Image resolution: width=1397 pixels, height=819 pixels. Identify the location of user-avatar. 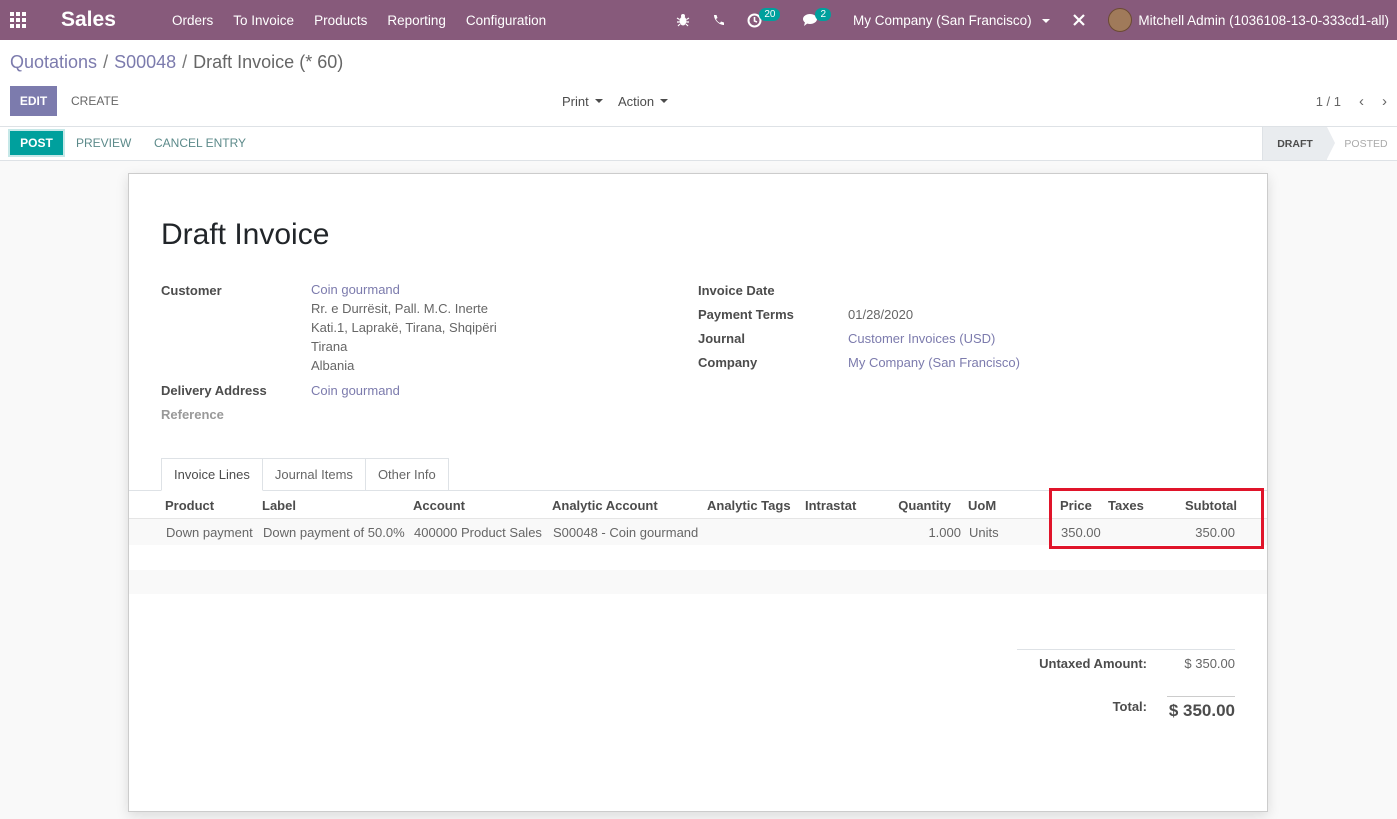
(1120, 20).